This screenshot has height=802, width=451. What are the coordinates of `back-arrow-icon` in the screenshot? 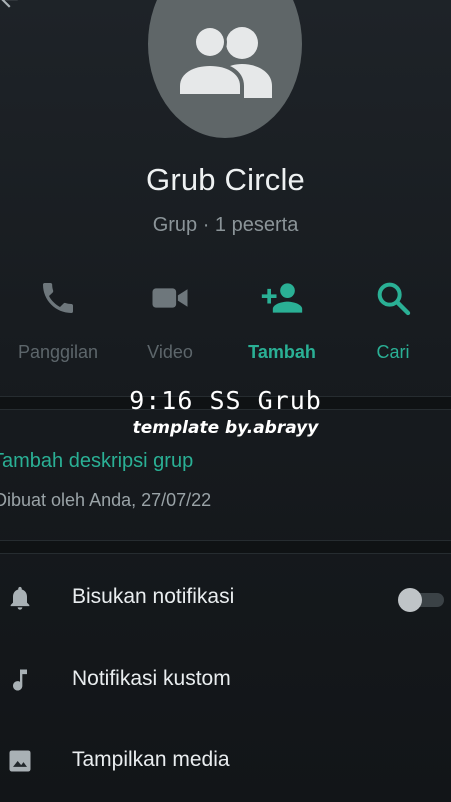 It's located at (11, 6).